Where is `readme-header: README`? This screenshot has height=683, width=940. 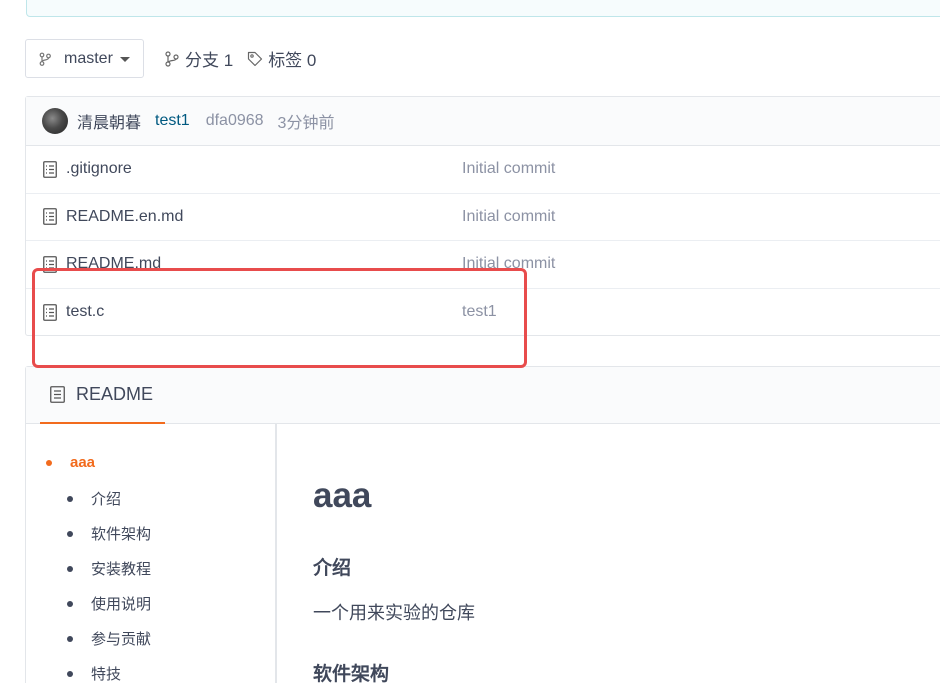 readme-header: README is located at coordinates (483, 395).